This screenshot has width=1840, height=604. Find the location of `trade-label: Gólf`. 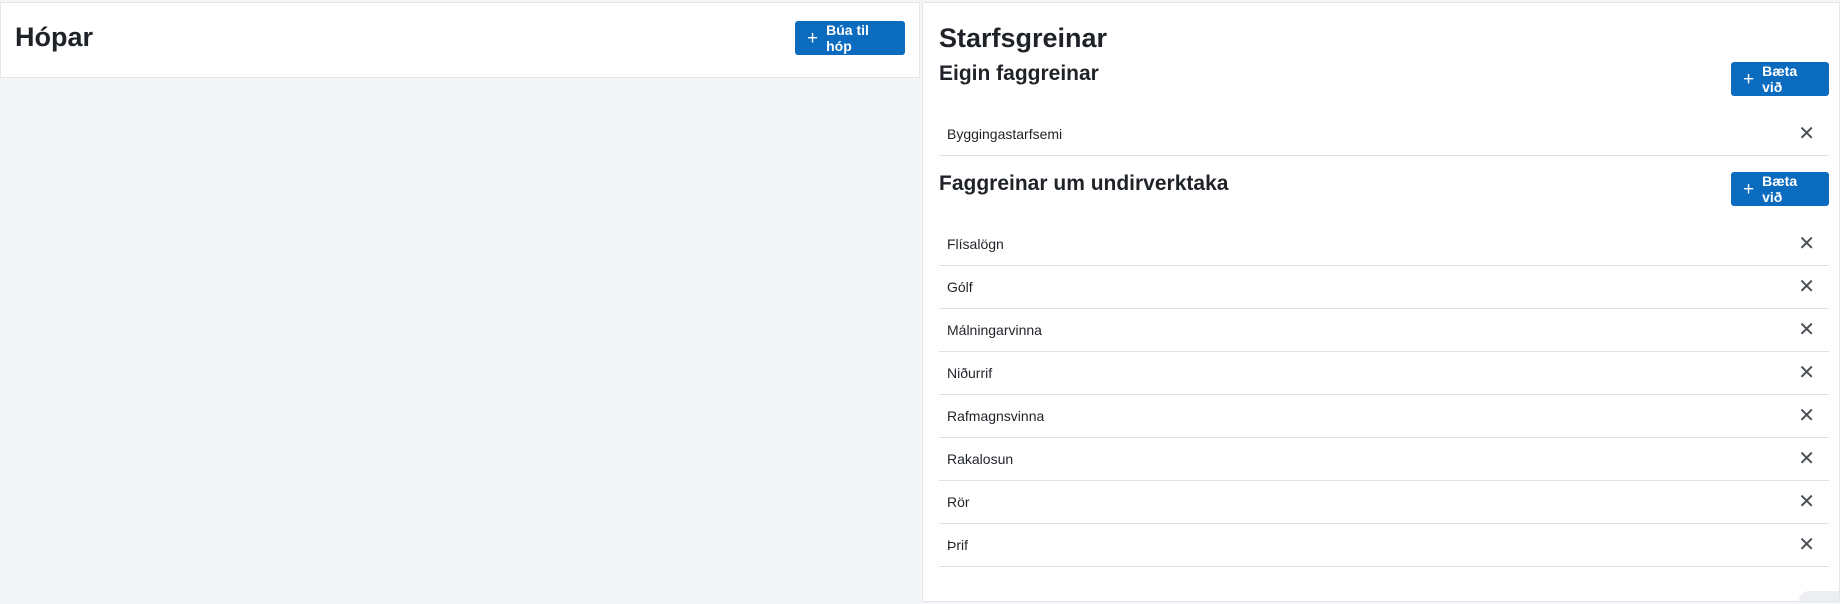

trade-label: Gólf is located at coordinates (960, 287).